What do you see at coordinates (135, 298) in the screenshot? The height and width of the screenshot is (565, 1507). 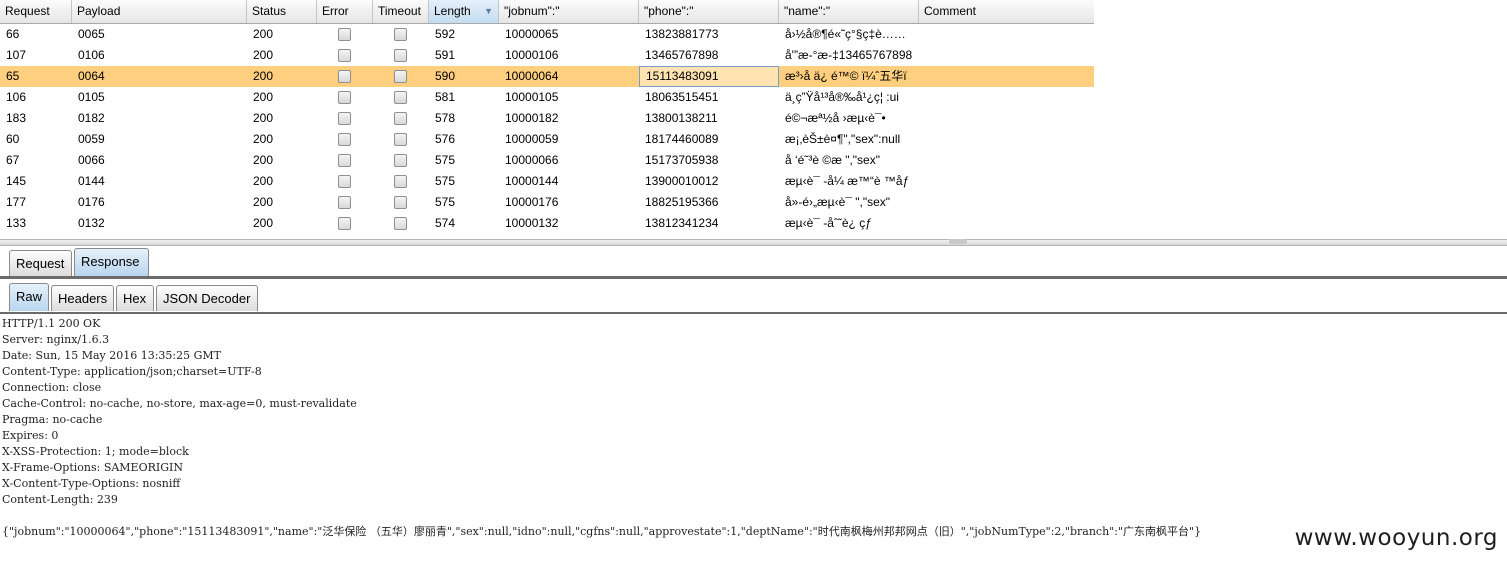 I see `tab-hex: Hex` at bounding box center [135, 298].